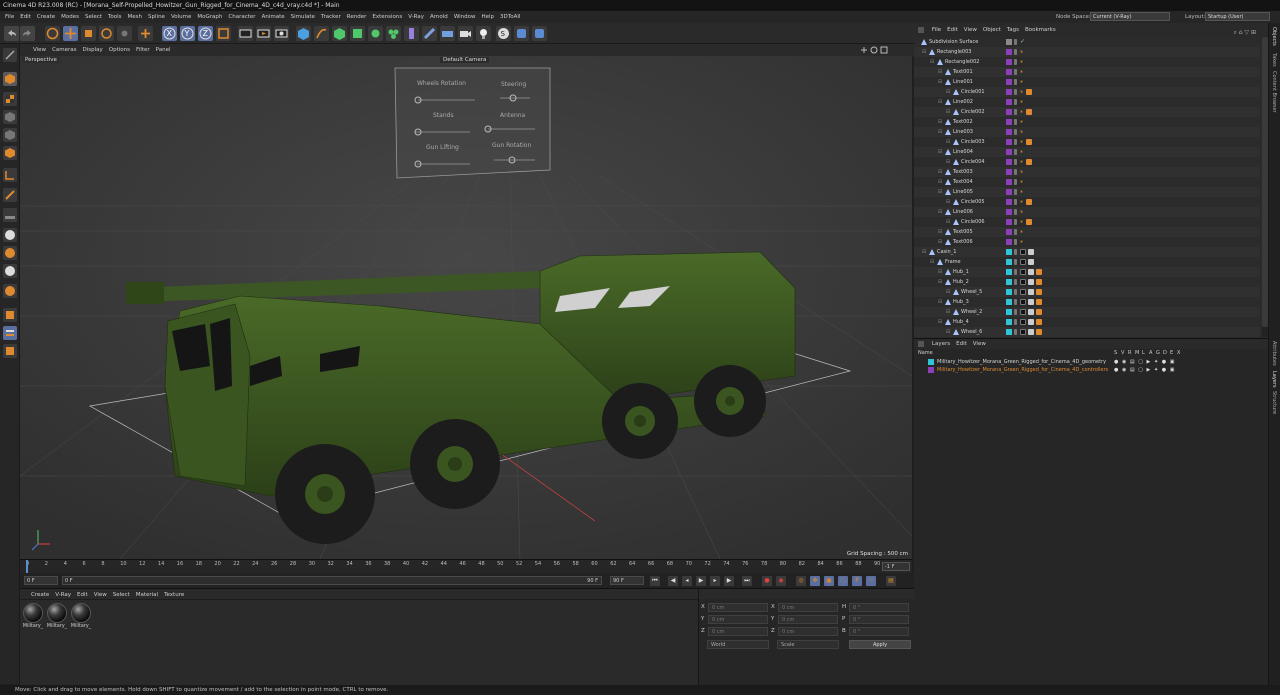 Image resolution: width=1280 pixels, height=695 pixels. Describe the element at coordinates (1274, 36) in the screenshot. I see `tab-objects: Objects` at that location.